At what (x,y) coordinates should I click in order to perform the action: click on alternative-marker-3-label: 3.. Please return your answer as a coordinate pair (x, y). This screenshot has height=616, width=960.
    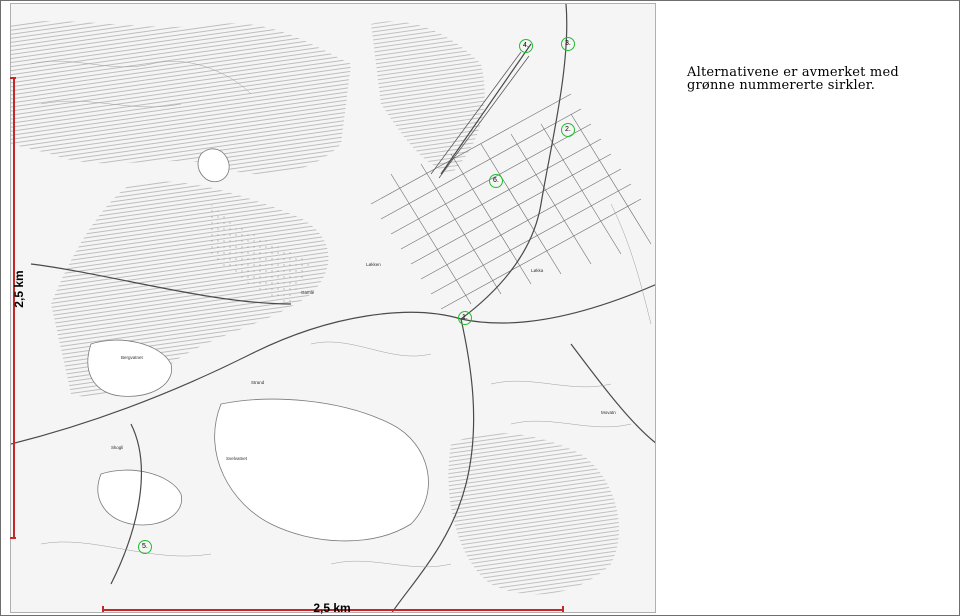
    Looking at the image, I should click on (568, 43).